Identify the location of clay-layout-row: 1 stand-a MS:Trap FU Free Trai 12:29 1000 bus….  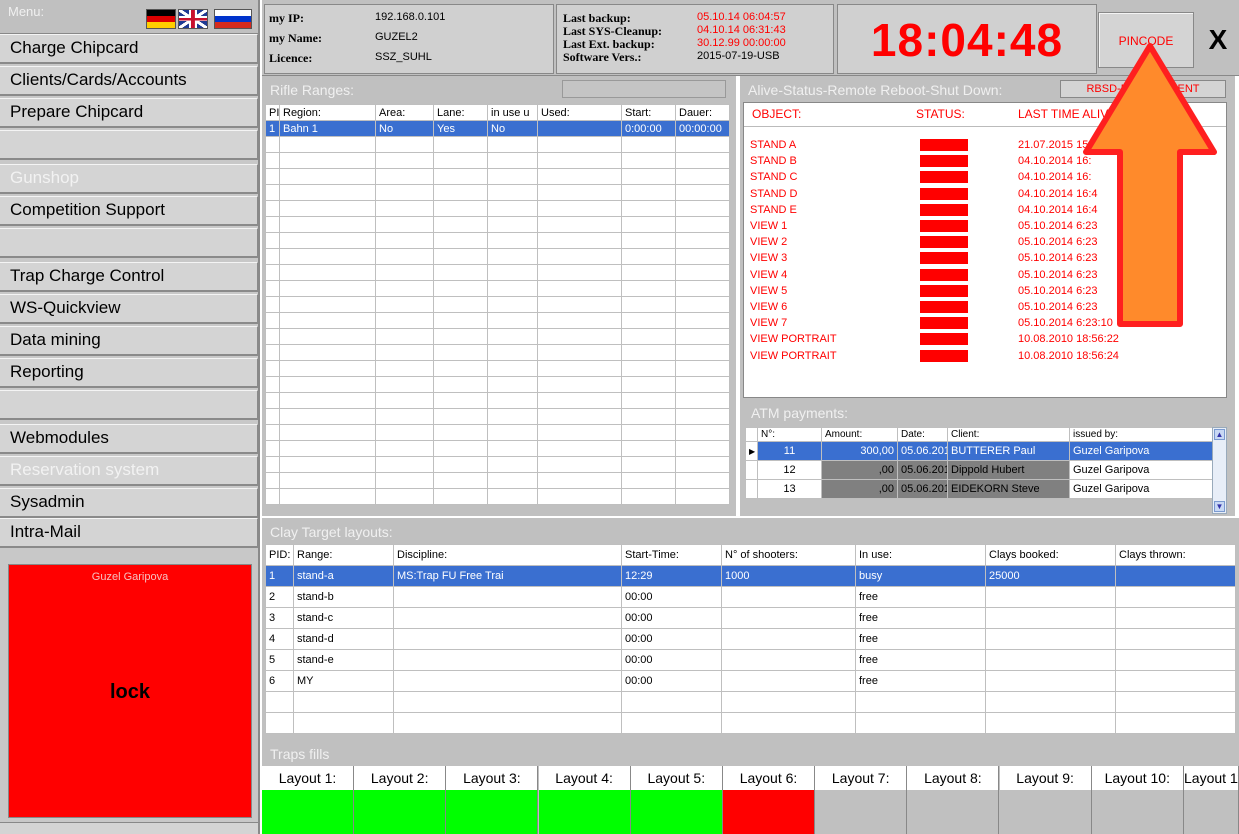
(750, 576).